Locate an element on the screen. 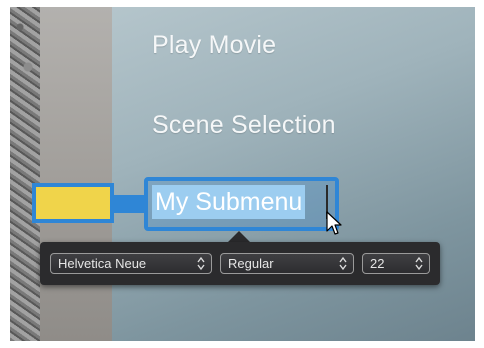  font-family-popup: Helvetica Neue is located at coordinates (131, 263).